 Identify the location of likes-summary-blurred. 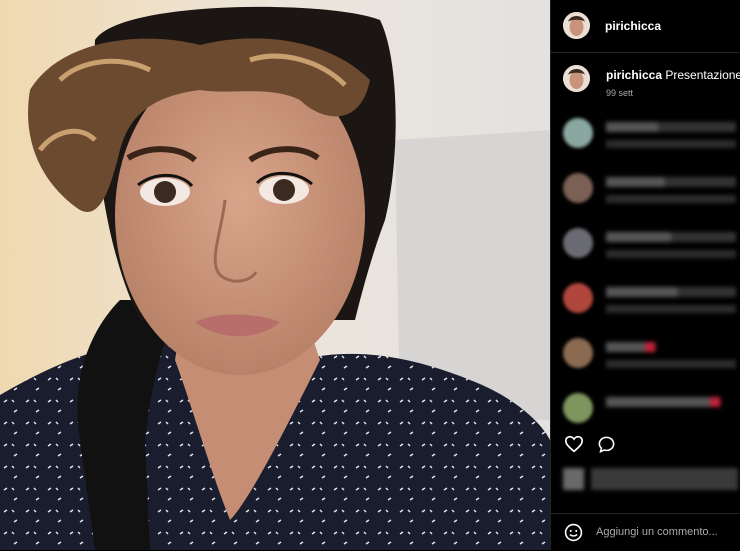
(650, 479).